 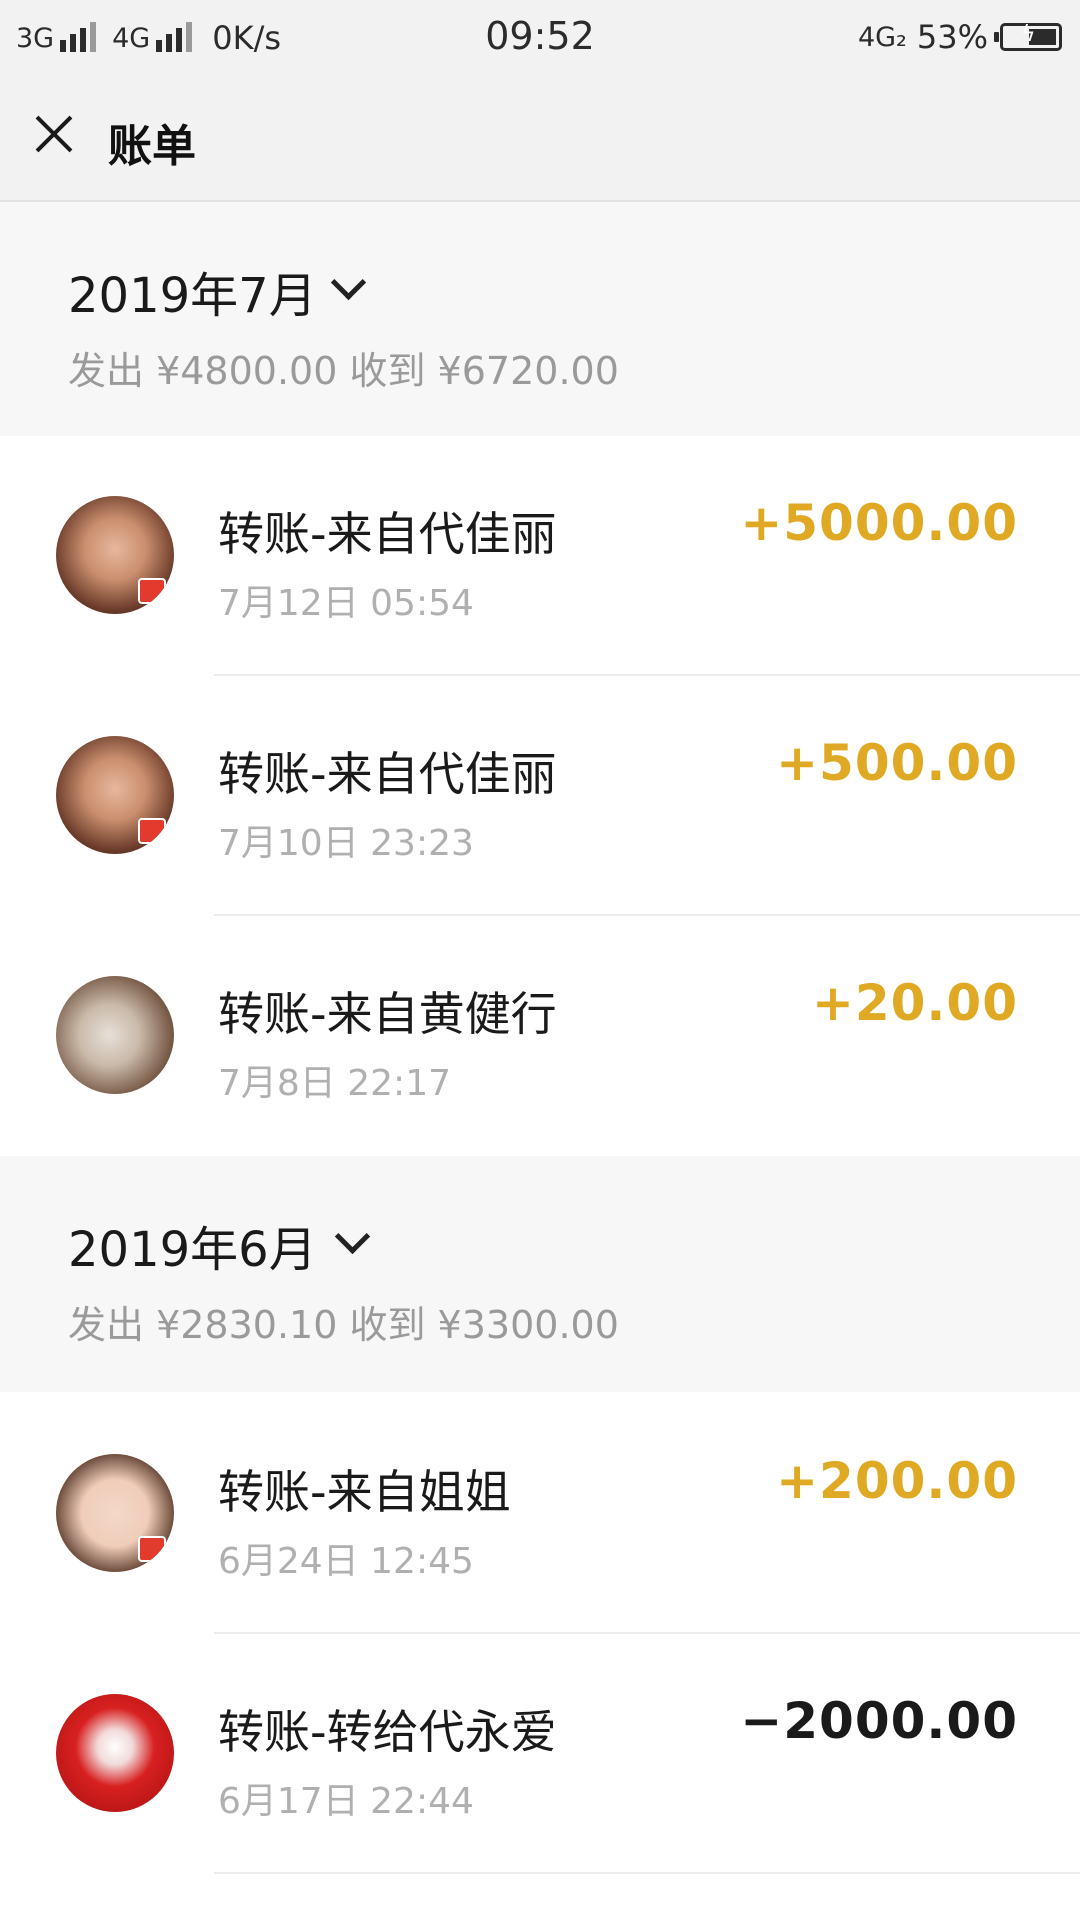 What do you see at coordinates (897, 1481) in the screenshot?
I see `transaction-amount: +200.00` at bounding box center [897, 1481].